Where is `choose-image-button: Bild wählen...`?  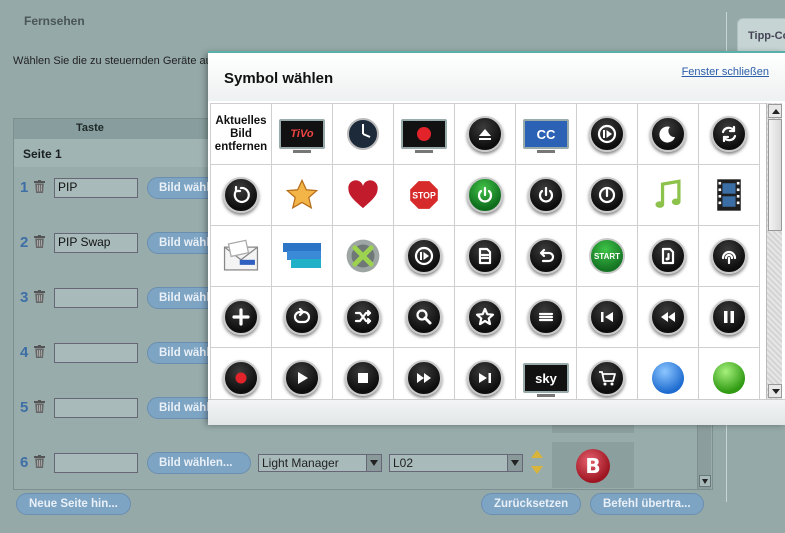
choose-image-button: Bild wählen... is located at coordinates (199, 463).